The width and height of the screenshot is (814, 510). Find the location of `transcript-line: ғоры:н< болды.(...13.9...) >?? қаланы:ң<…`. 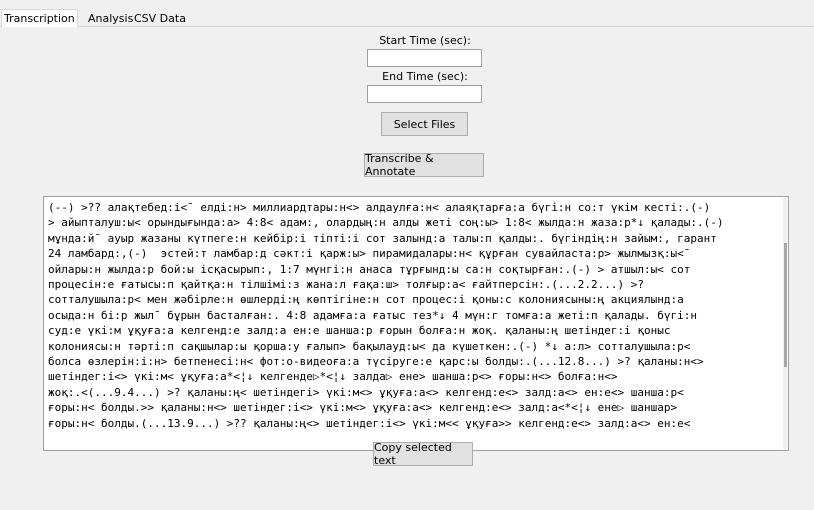

transcript-line: ғоры:н< болды.(...13.9...) >?? қаланы:ң<… is located at coordinates (369, 423).